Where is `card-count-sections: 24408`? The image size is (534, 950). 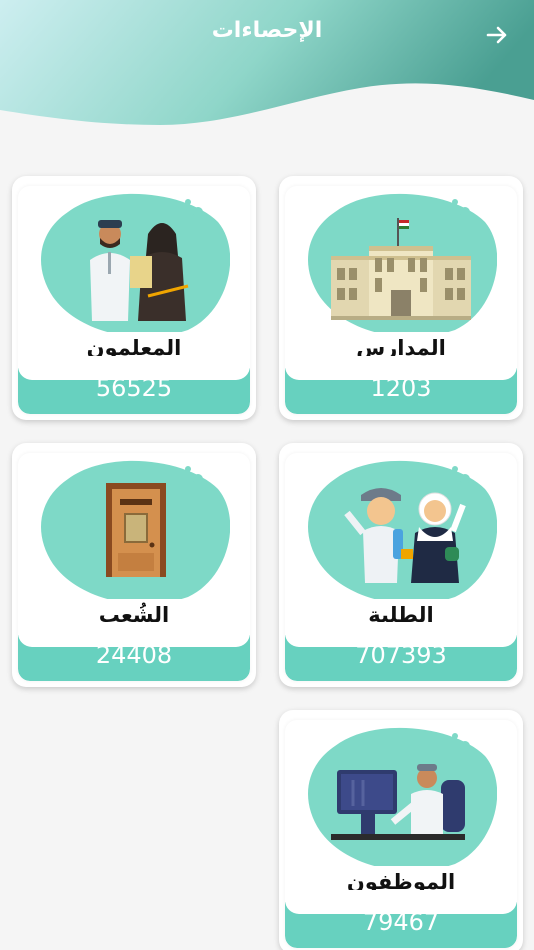 card-count-sections: 24408 is located at coordinates (134, 655).